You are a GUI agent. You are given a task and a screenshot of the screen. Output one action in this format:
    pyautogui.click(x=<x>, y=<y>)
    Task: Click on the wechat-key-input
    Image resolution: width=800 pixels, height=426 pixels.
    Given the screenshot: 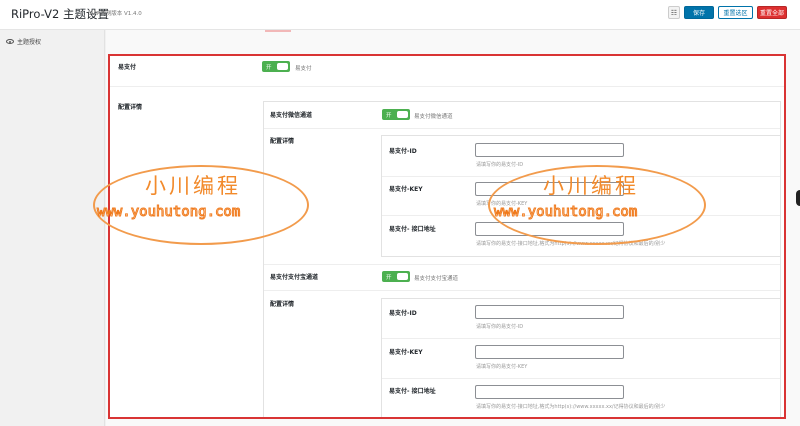 What is the action you would take?
    pyautogui.click(x=549, y=189)
    